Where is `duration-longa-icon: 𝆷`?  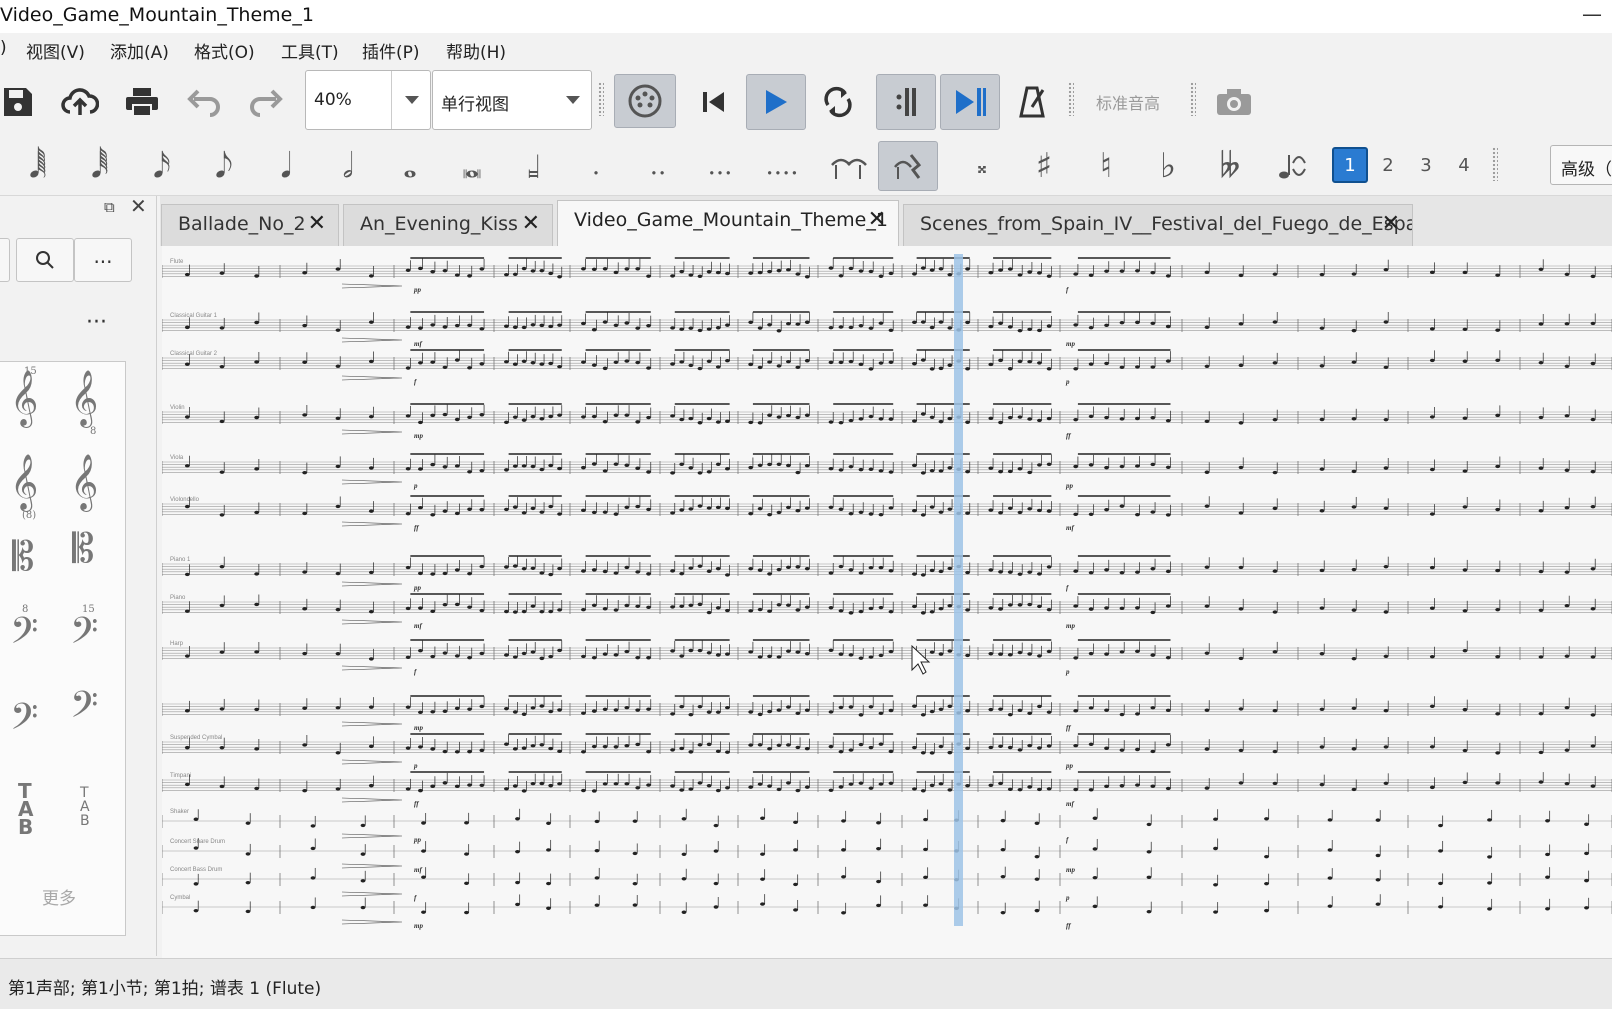
duration-longa-icon: 𝆷 is located at coordinates (534, 166).